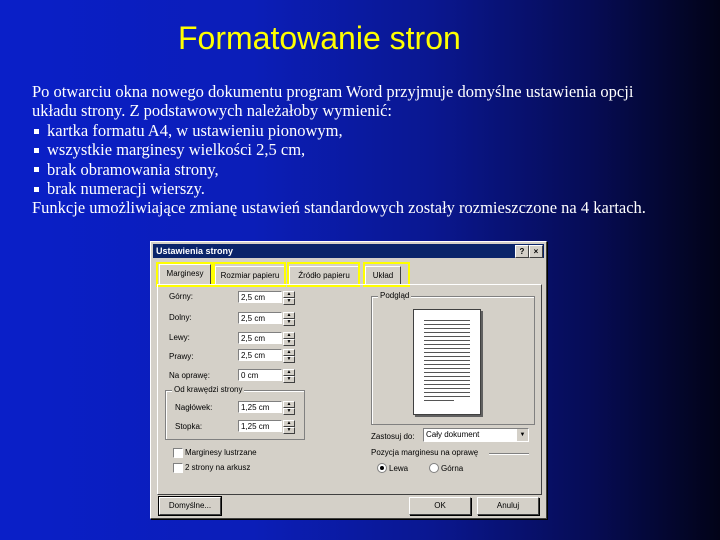  What do you see at coordinates (395, 295) in the screenshot?
I see `preview-label: Podgląd` at bounding box center [395, 295].